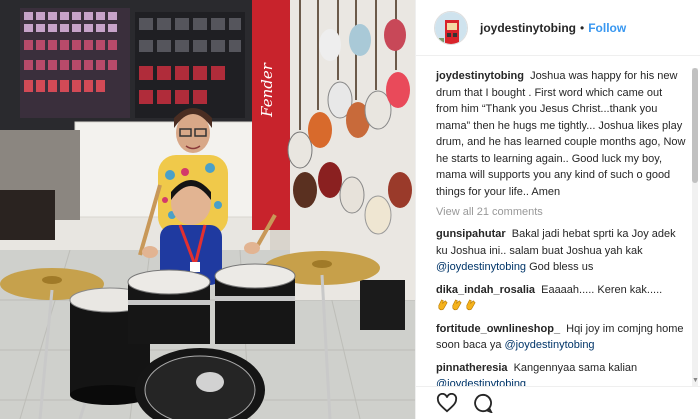 This screenshot has width=700, height=419. What do you see at coordinates (695, 381) in the screenshot?
I see `scroll-down-arrow-icon: ▼` at bounding box center [695, 381].